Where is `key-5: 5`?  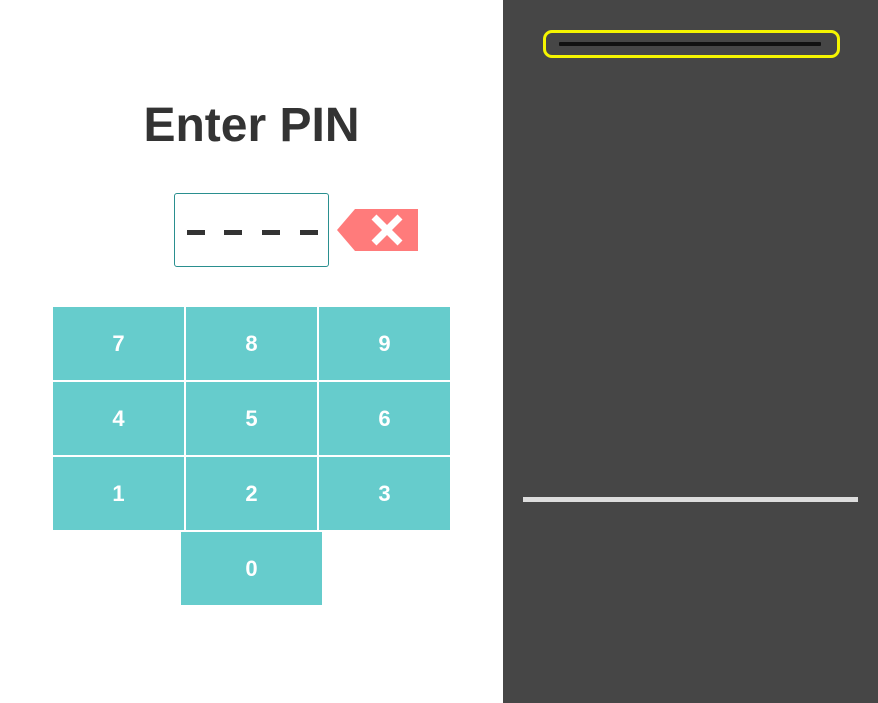
key-5: 5 is located at coordinates (251, 418).